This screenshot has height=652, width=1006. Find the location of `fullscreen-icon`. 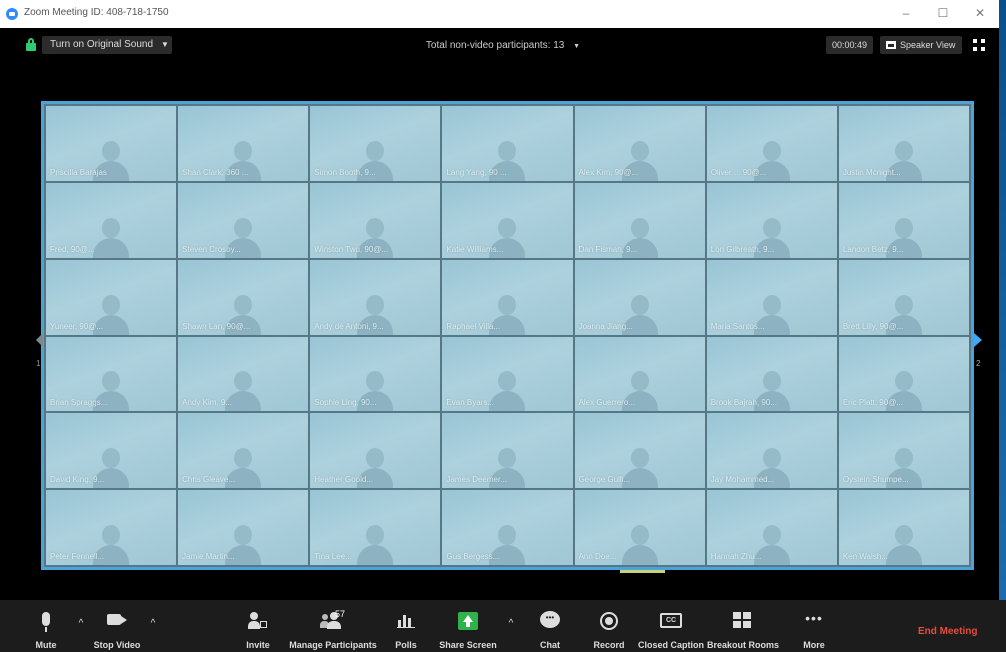

fullscreen-icon is located at coordinates (979, 45).